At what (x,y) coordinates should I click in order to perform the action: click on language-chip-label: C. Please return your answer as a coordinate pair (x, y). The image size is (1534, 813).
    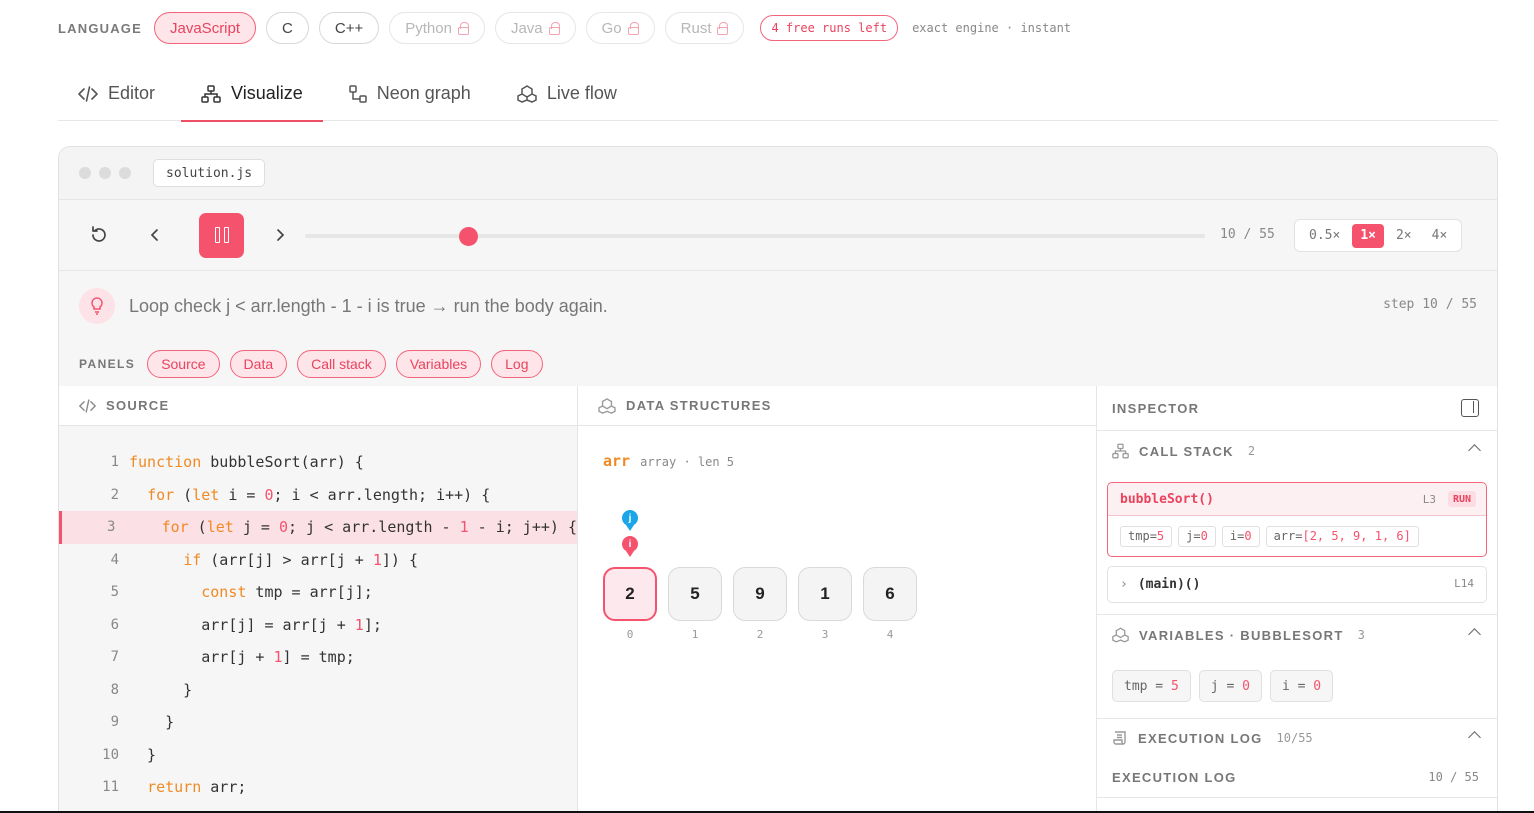
    Looking at the image, I should click on (287, 28).